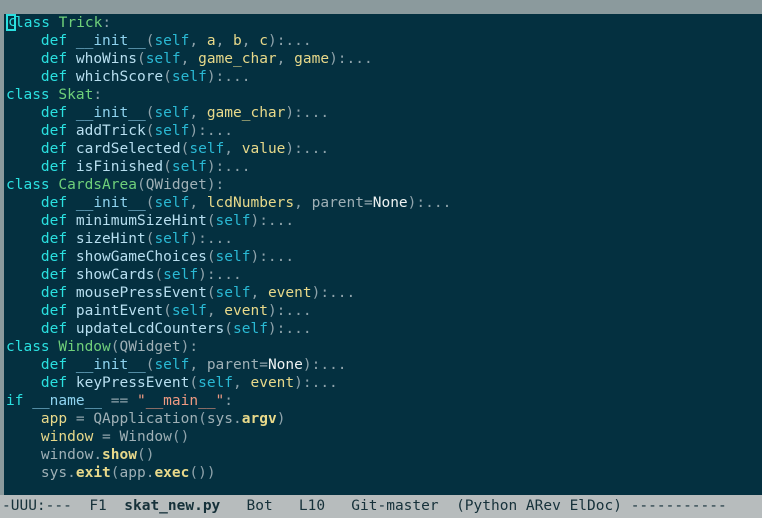  Describe the element at coordinates (119, 311) in the screenshot. I see `code-token: paintEvent` at that location.